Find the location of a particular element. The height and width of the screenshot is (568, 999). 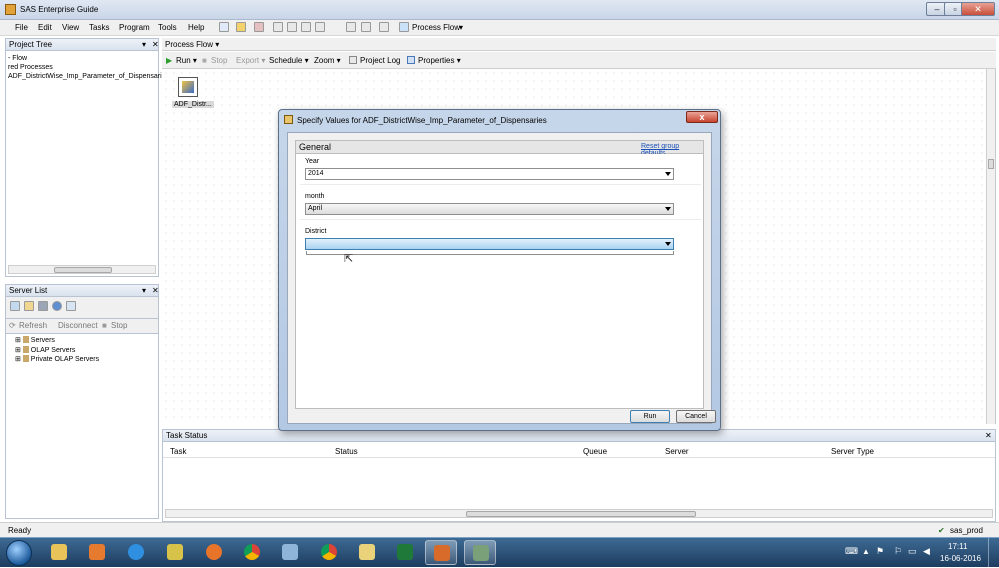

network-icon: ⚑ is located at coordinates (880, 551).